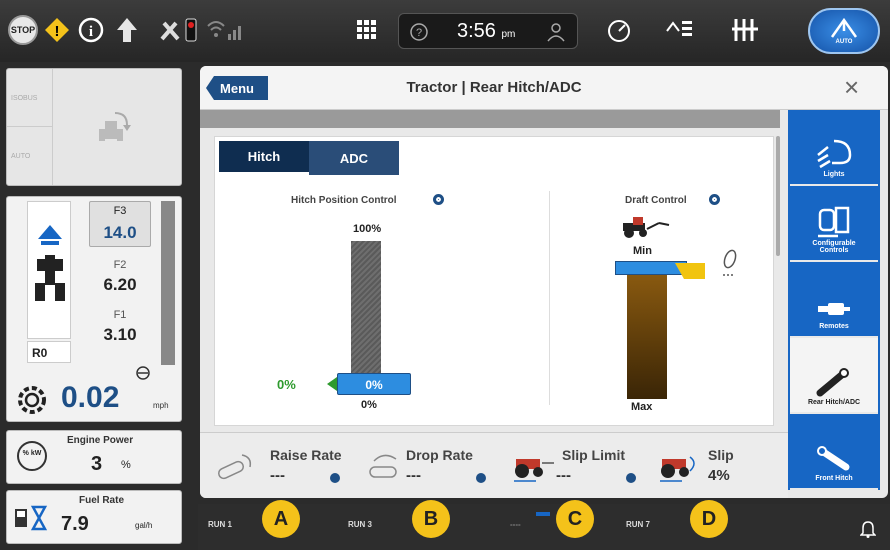 This screenshot has height=550, width=890. I want to click on sidebar-item-front-hitch: Front Hitch, so click(834, 452).